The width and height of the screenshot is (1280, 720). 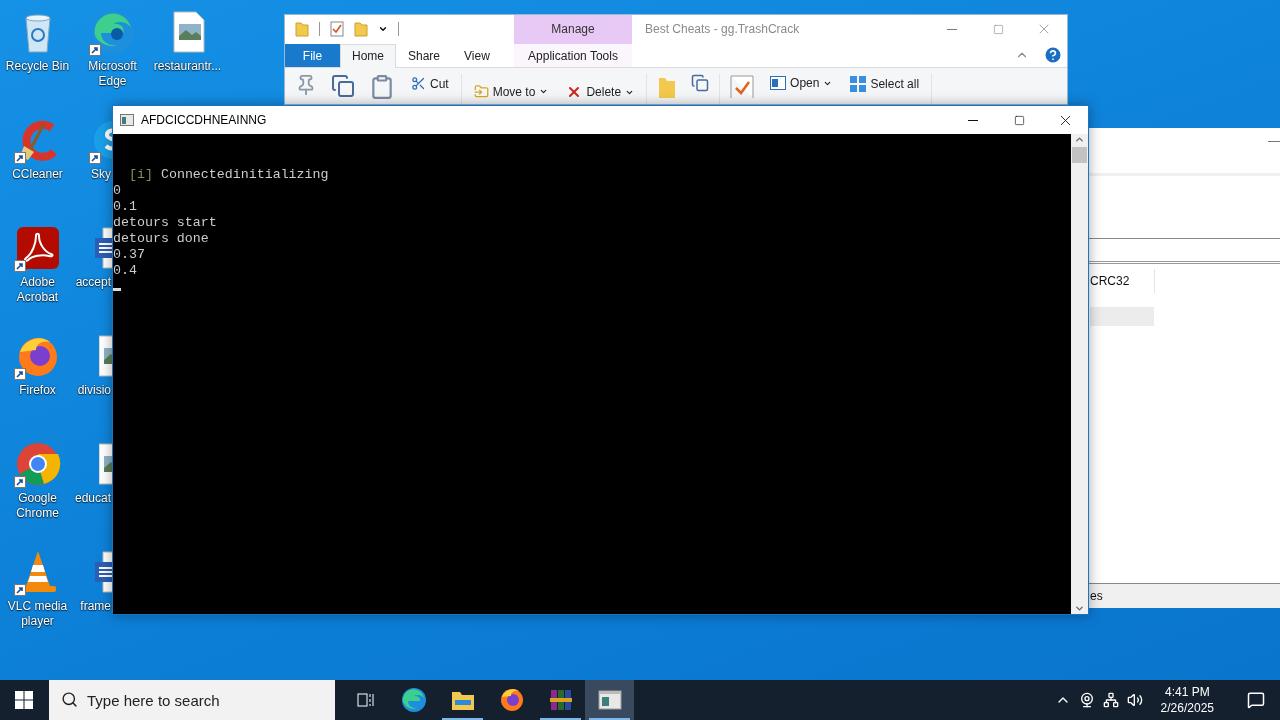 I want to click on archive-icon, so click(x=560, y=700).